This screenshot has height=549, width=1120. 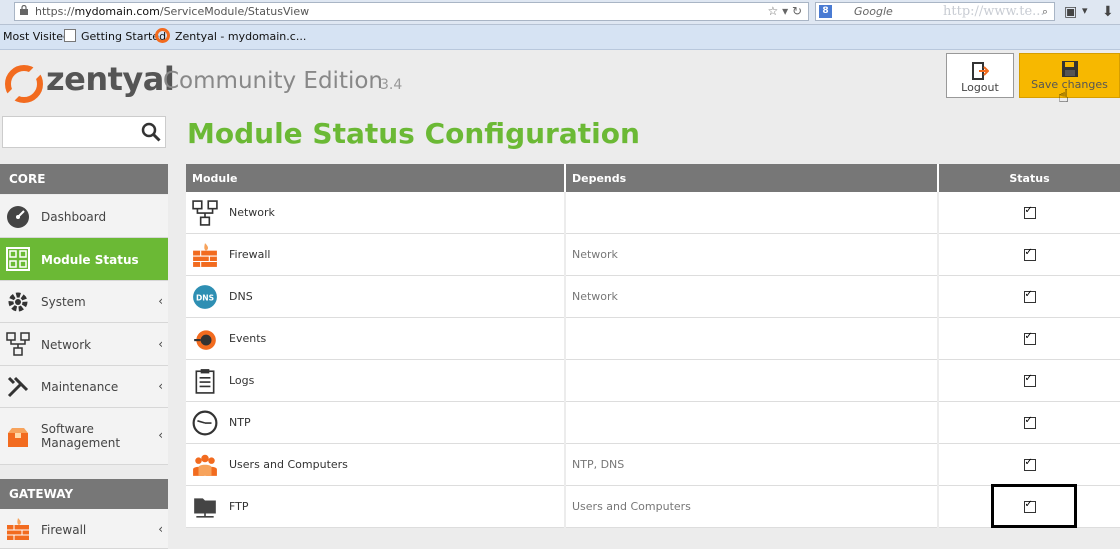 What do you see at coordinates (1108, 12) in the screenshot?
I see `download-icon: ⬇` at bounding box center [1108, 12].